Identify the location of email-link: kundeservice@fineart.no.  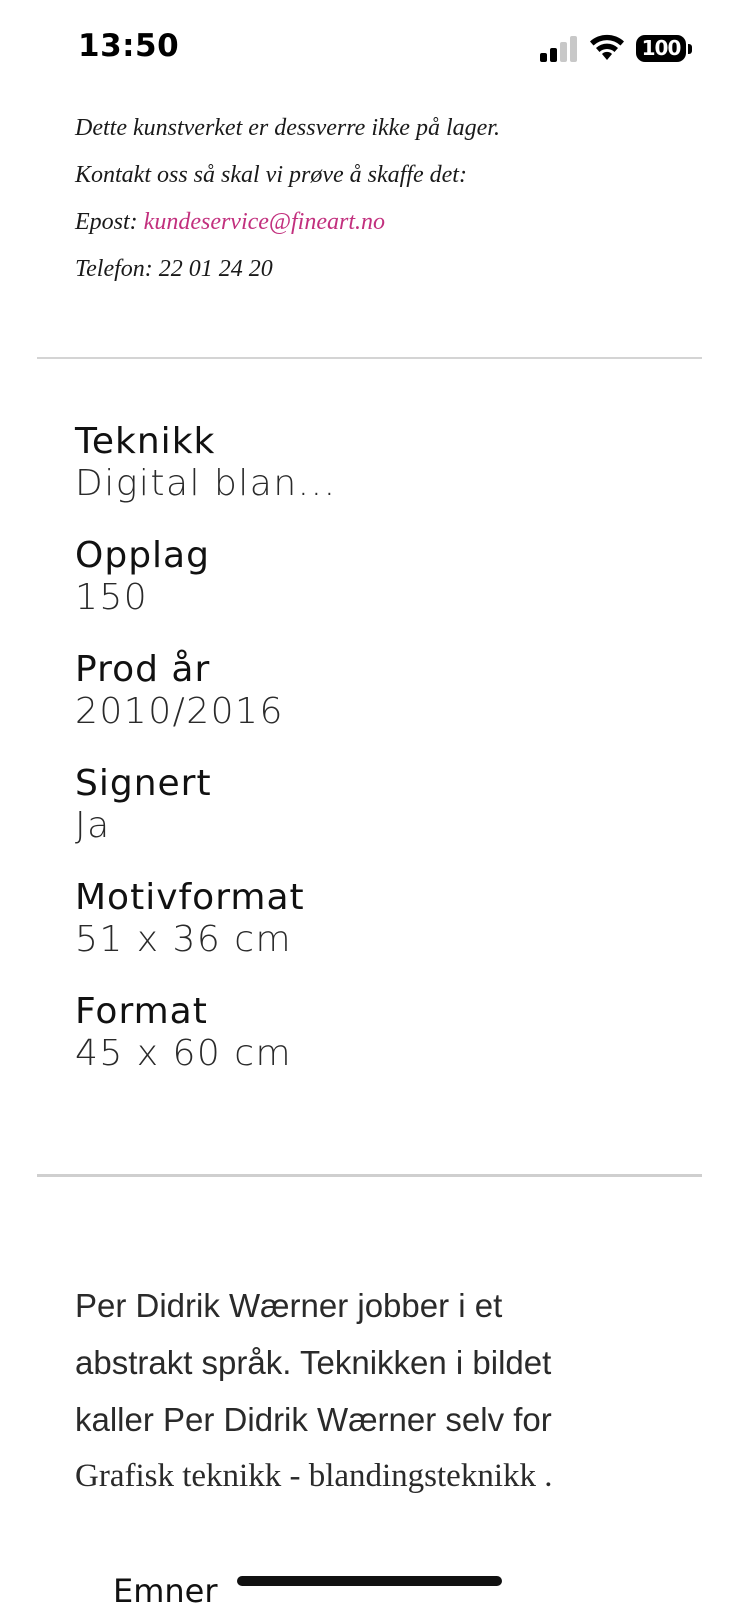
(264, 222).